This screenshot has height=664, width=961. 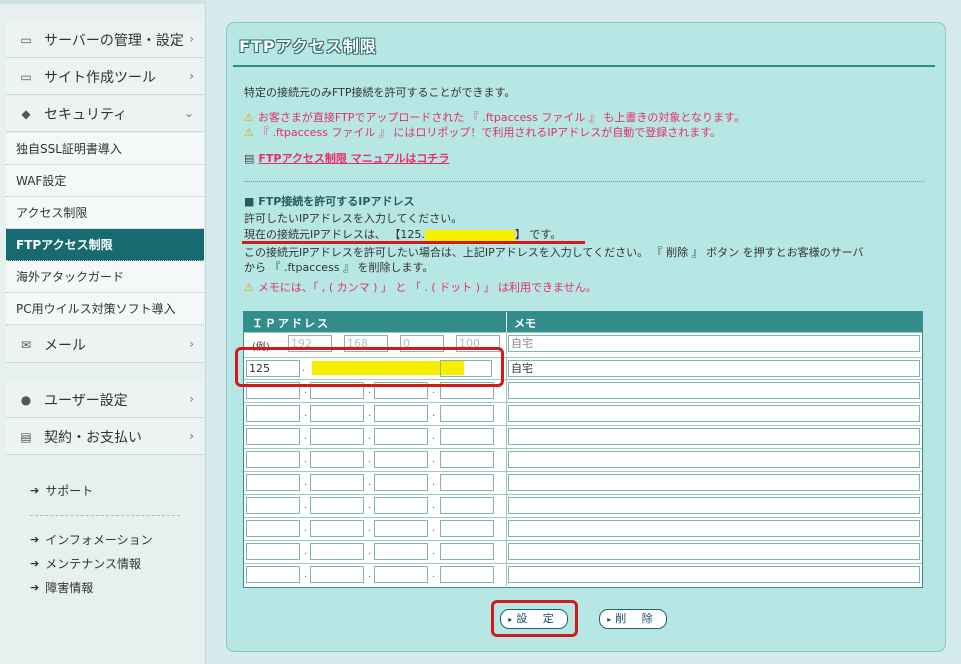 I want to click on nav-label: セキュリティ, so click(x=86, y=114).